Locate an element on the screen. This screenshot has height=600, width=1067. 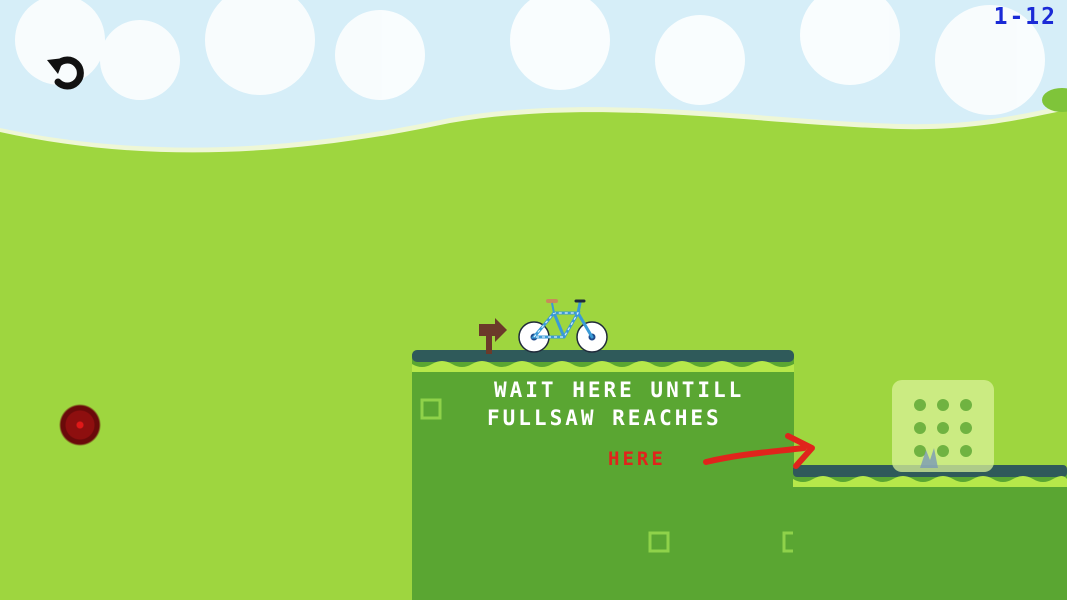
level-indicator: 1-12 is located at coordinates (1025, 17).